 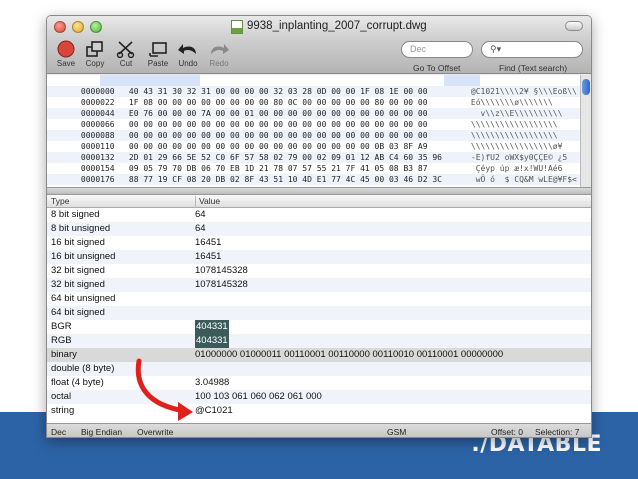 I want to click on offset-label: Go To Offset, so click(x=437, y=68).